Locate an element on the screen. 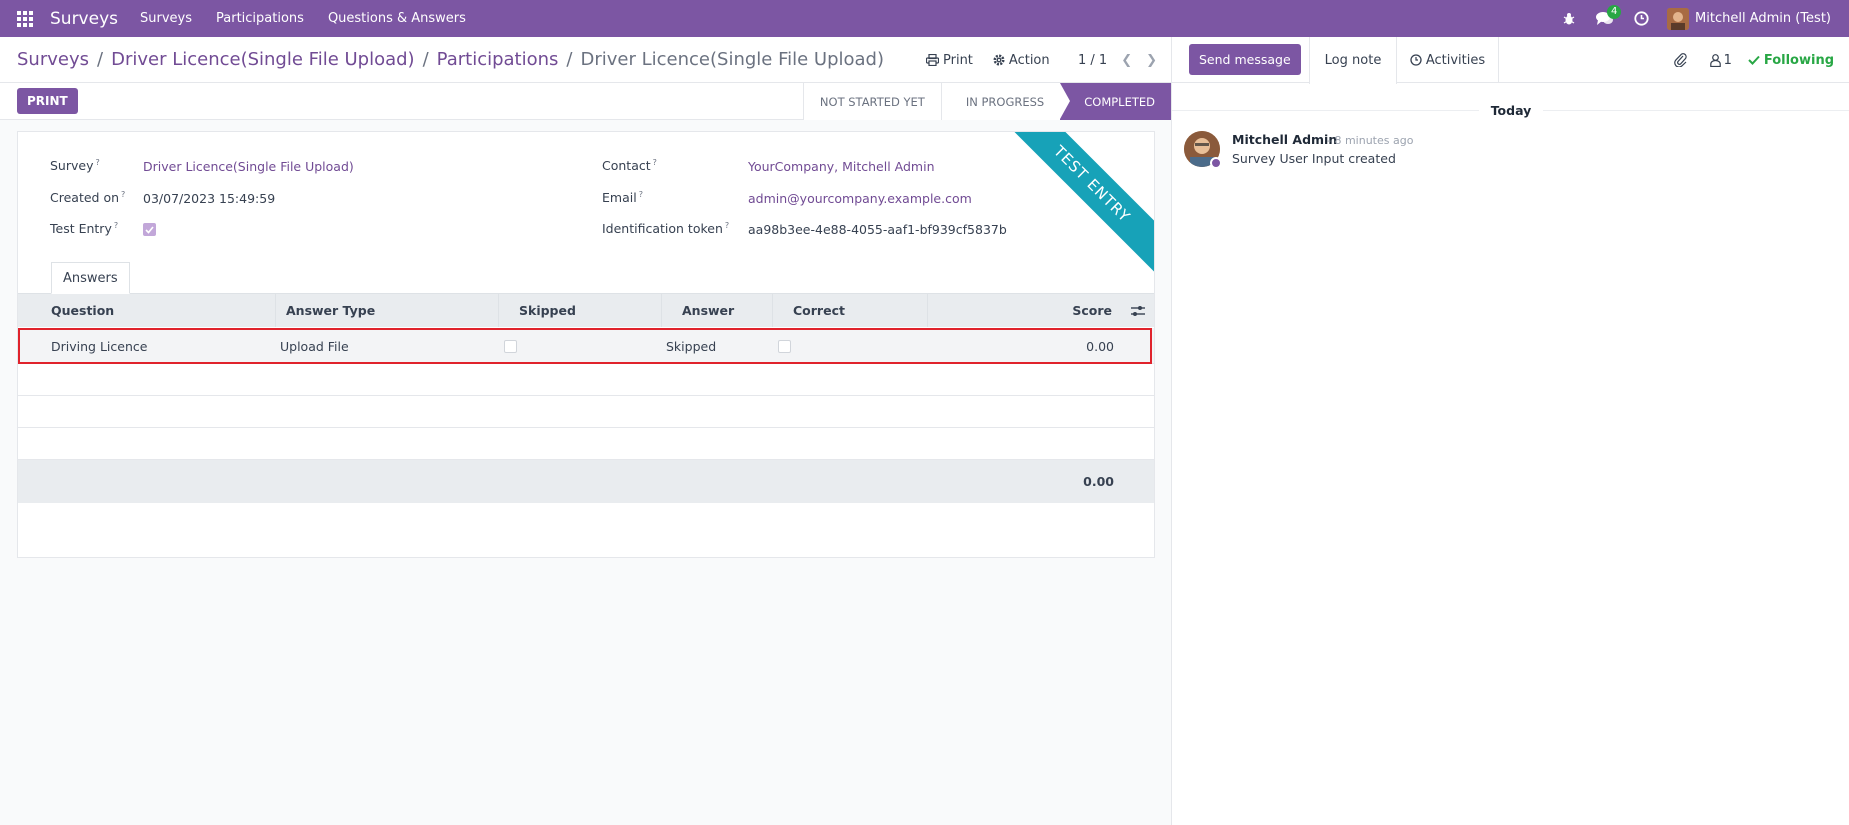  menu-questions-answers: Questions & Answers is located at coordinates (397, 18).